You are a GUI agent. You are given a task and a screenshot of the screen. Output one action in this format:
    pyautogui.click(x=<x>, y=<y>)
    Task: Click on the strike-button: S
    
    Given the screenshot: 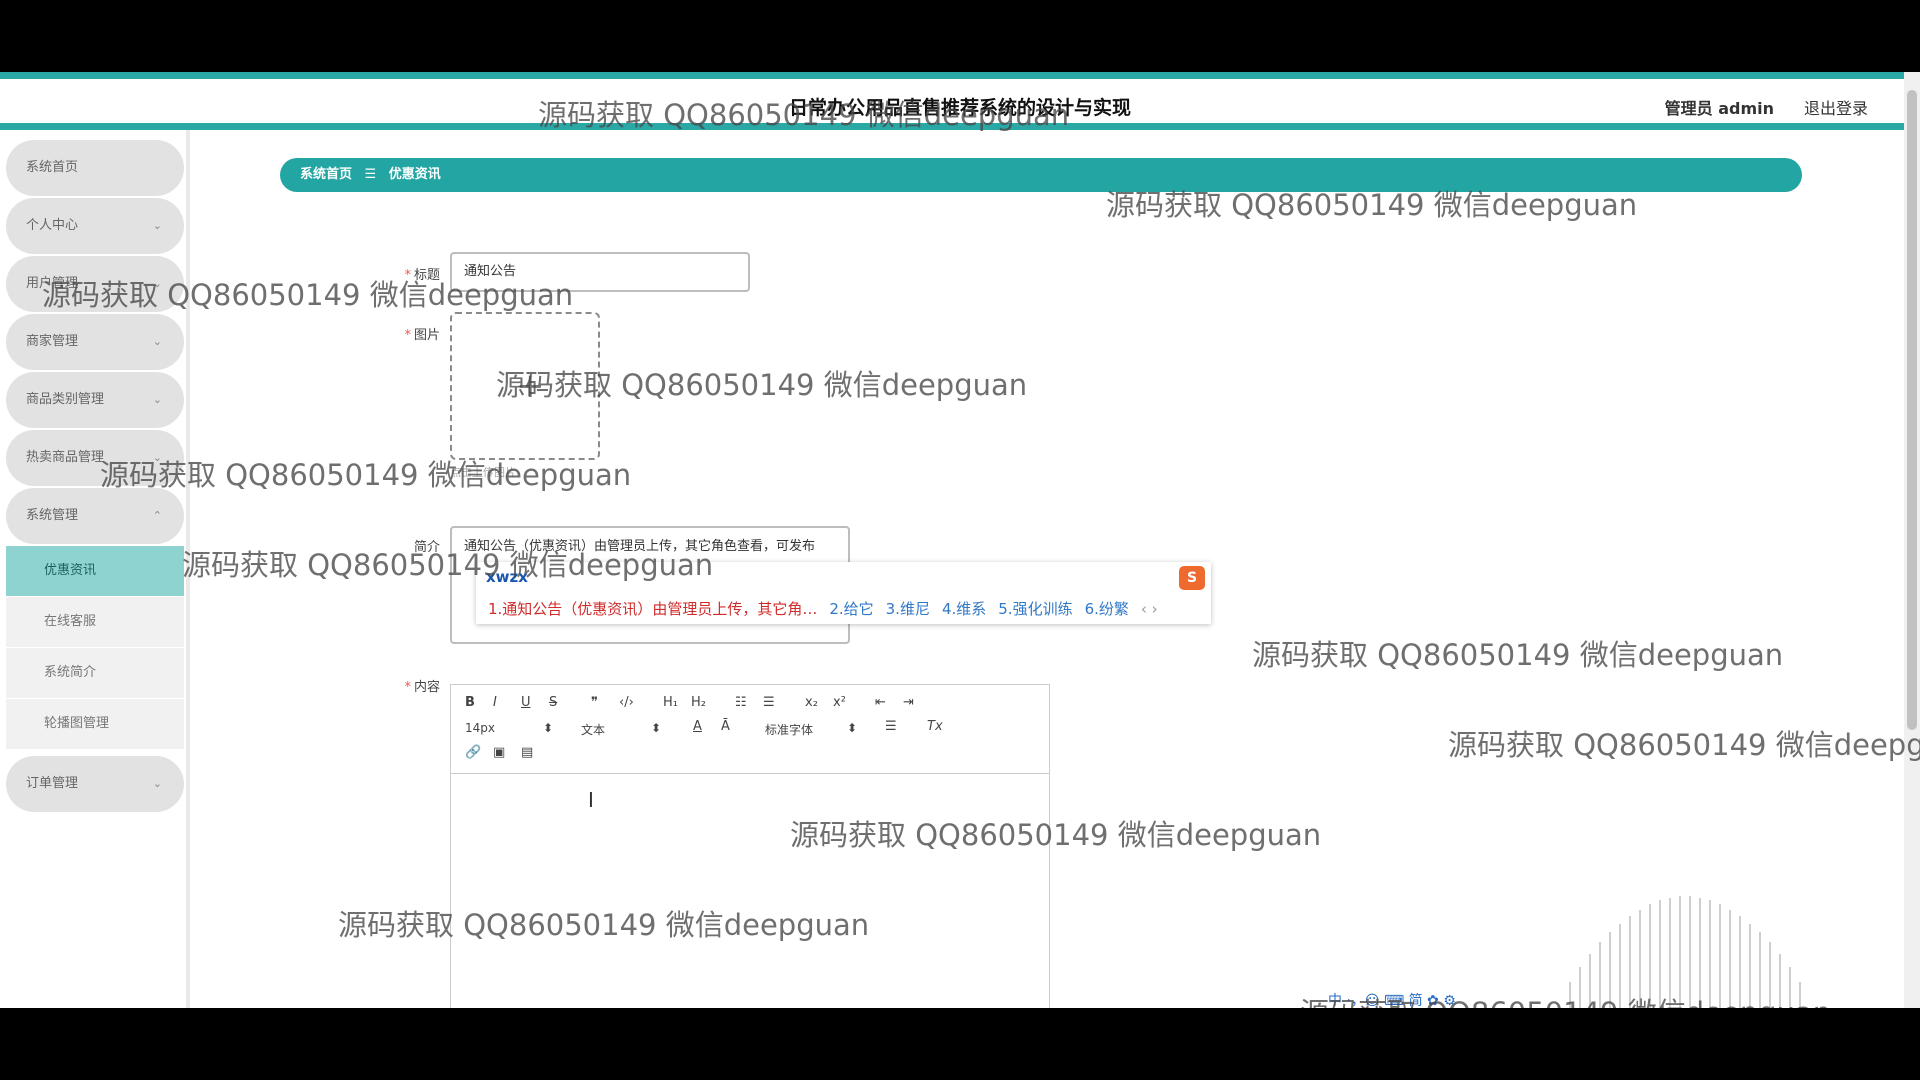 What is the action you would take?
    pyautogui.click(x=553, y=702)
    